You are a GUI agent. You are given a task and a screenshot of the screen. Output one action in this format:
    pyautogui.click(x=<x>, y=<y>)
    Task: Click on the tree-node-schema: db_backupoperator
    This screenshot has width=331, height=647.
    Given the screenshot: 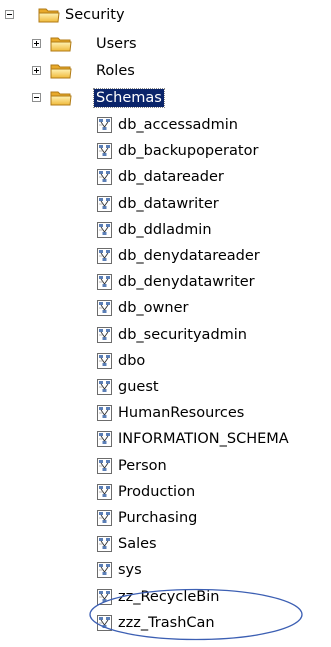 What is the action you would take?
    pyautogui.click(x=165, y=151)
    